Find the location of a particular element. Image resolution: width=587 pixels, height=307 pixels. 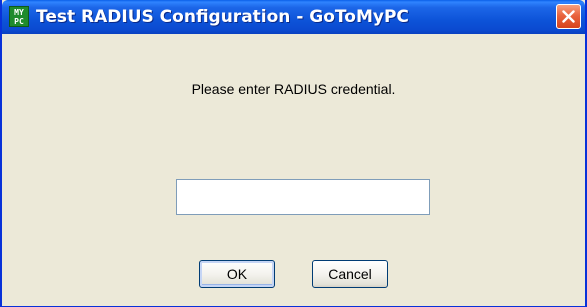

ok-button: OK is located at coordinates (237, 274).